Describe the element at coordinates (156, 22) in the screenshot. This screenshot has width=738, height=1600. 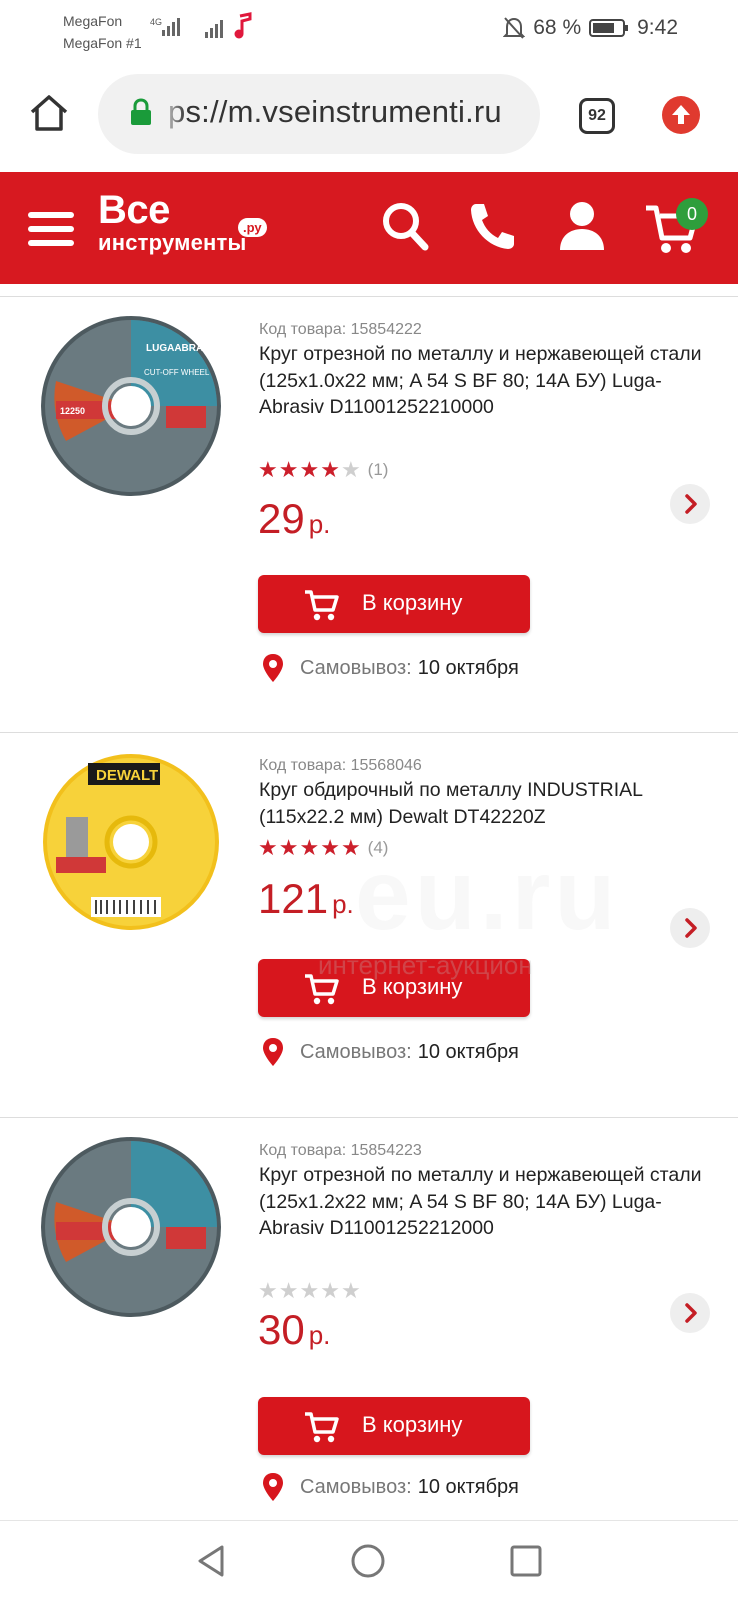
I see `network-type: 4G` at that location.